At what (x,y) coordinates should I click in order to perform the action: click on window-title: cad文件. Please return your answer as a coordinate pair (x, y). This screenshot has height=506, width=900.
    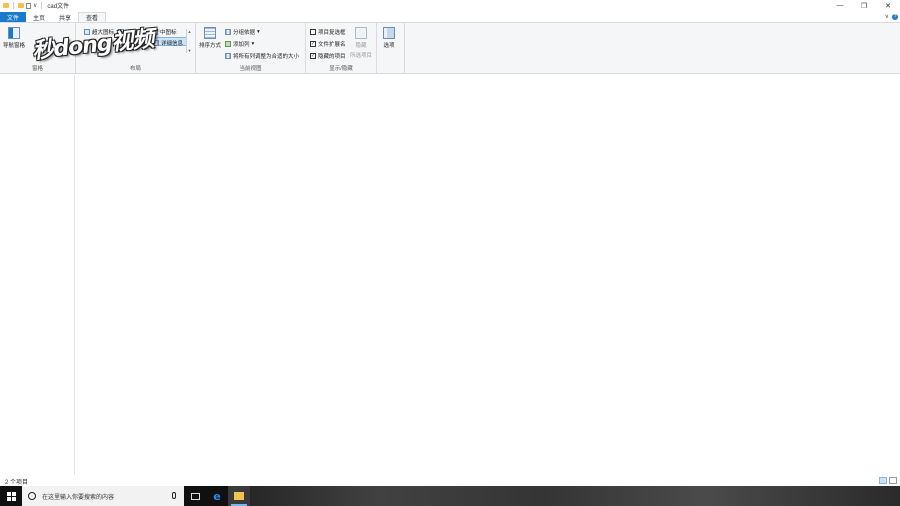
    Looking at the image, I should click on (58, 7).